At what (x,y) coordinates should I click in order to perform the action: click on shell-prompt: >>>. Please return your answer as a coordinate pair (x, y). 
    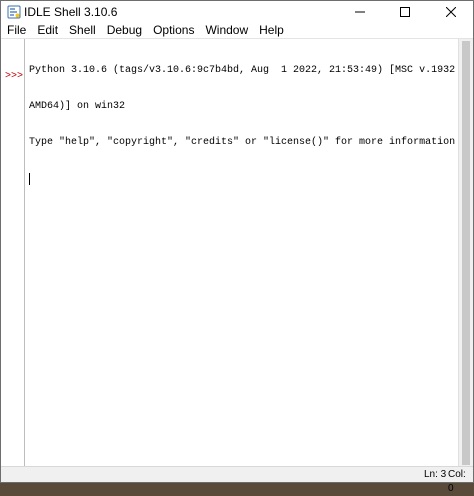
    Looking at the image, I should click on (14, 76).